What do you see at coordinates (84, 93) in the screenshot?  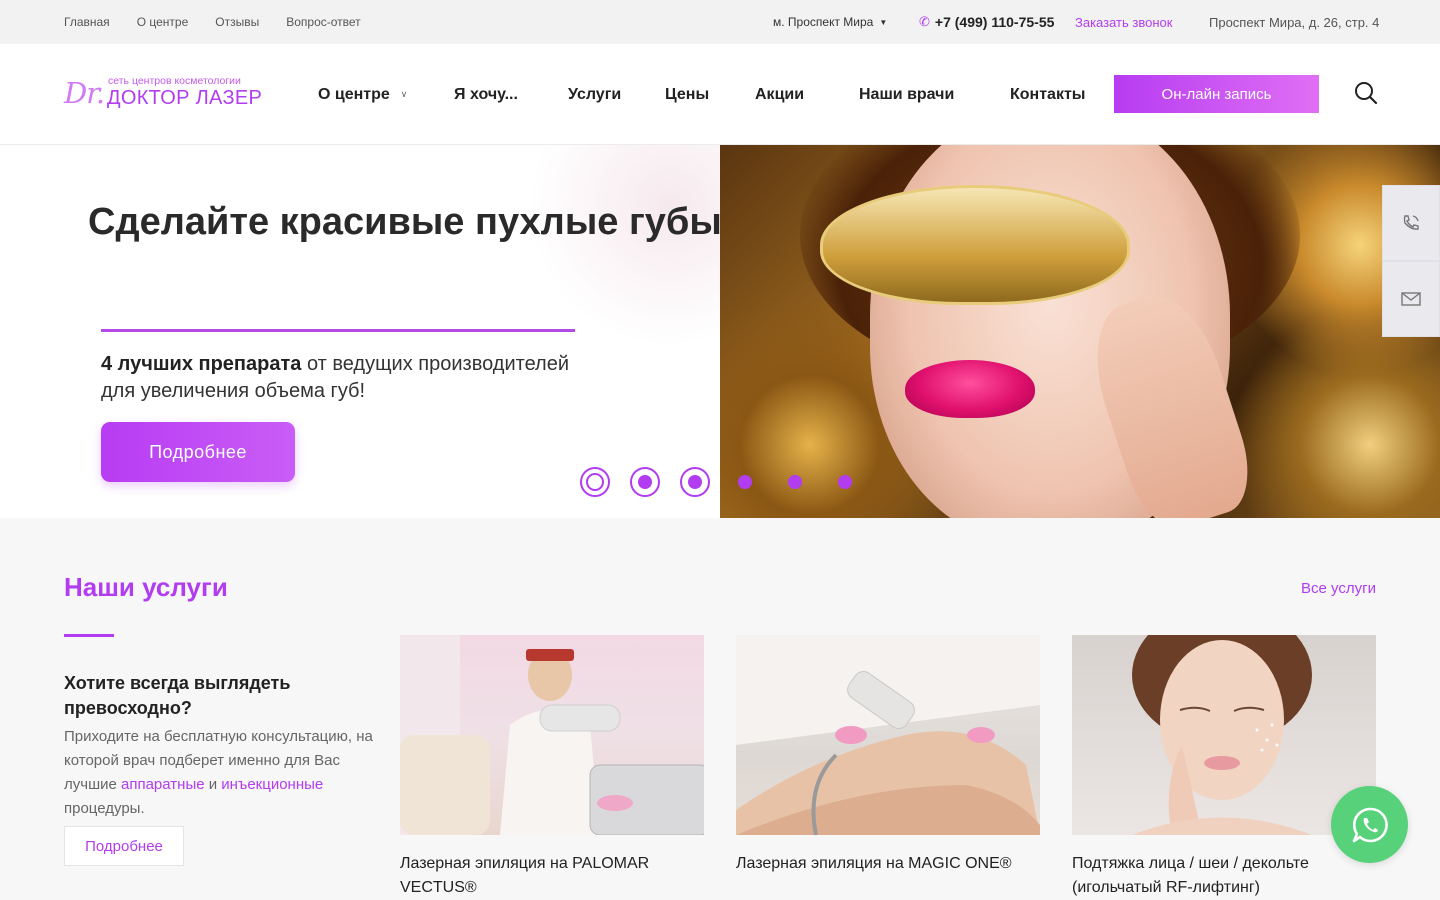 I see `logo-dr: Dr.` at bounding box center [84, 93].